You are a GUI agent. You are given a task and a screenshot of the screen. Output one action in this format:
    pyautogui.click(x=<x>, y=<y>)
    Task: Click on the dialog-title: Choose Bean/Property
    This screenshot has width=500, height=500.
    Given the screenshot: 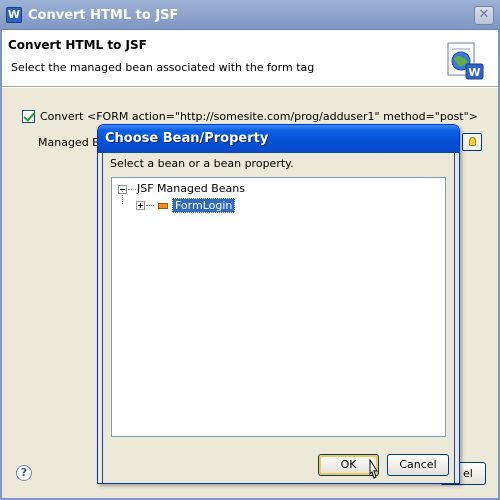 What is the action you would take?
    pyautogui.click(x=187, y=138)
    